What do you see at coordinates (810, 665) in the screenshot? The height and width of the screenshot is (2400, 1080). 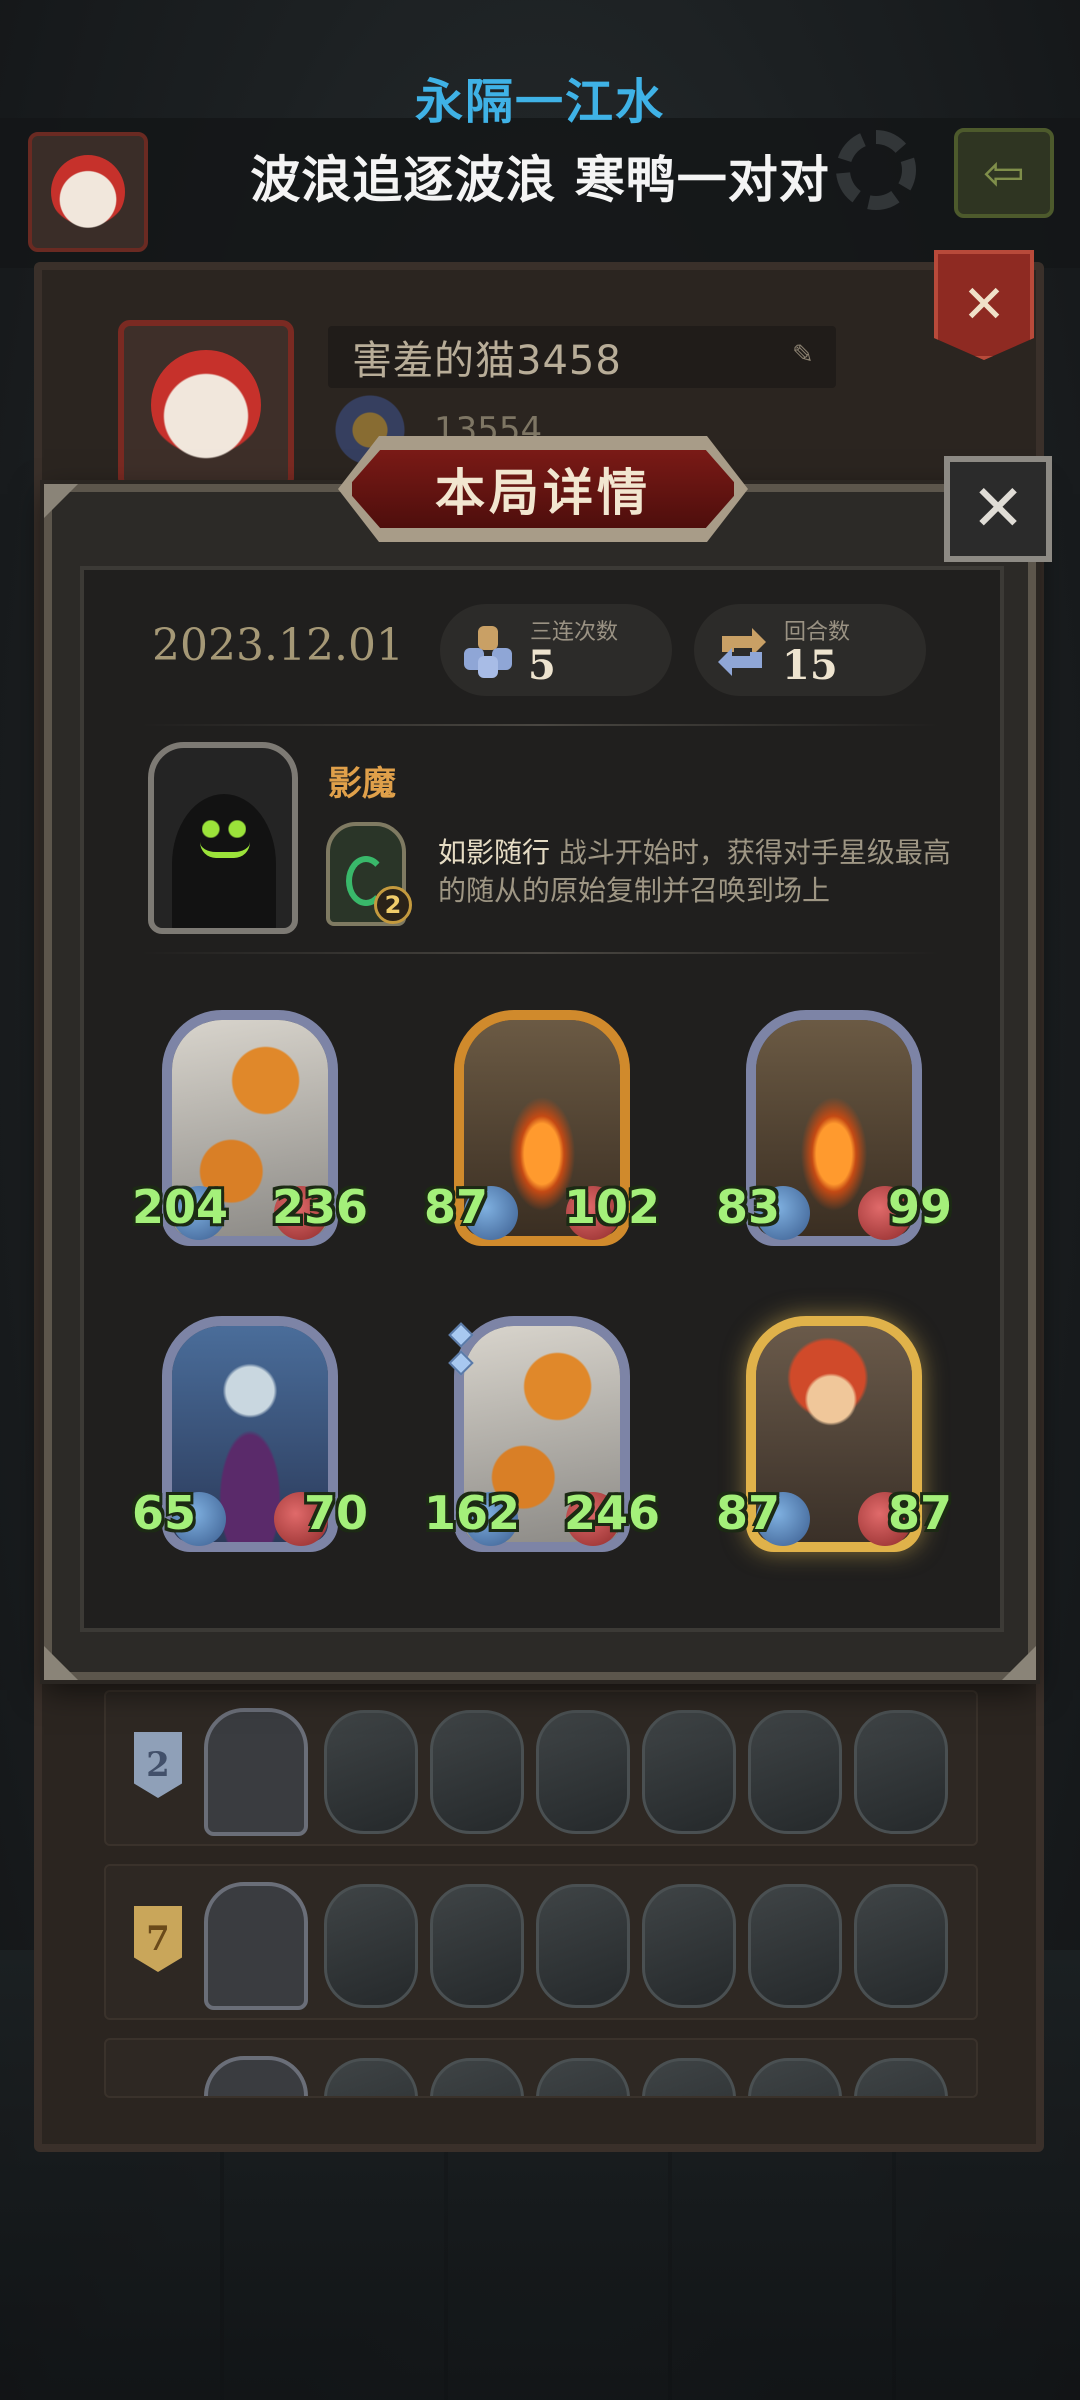 I see `rounds-value: 15` at bounding box center [810, 665].